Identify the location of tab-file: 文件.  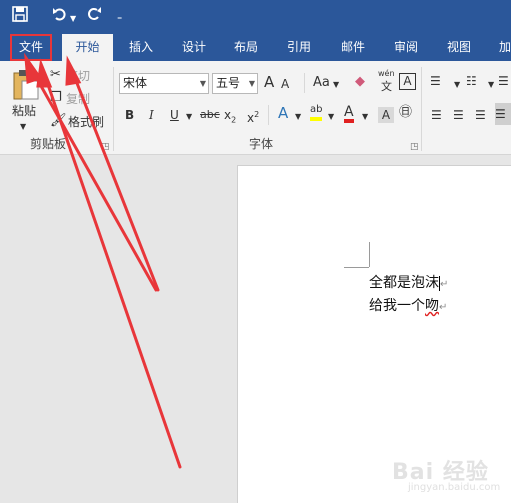
(31, 47).